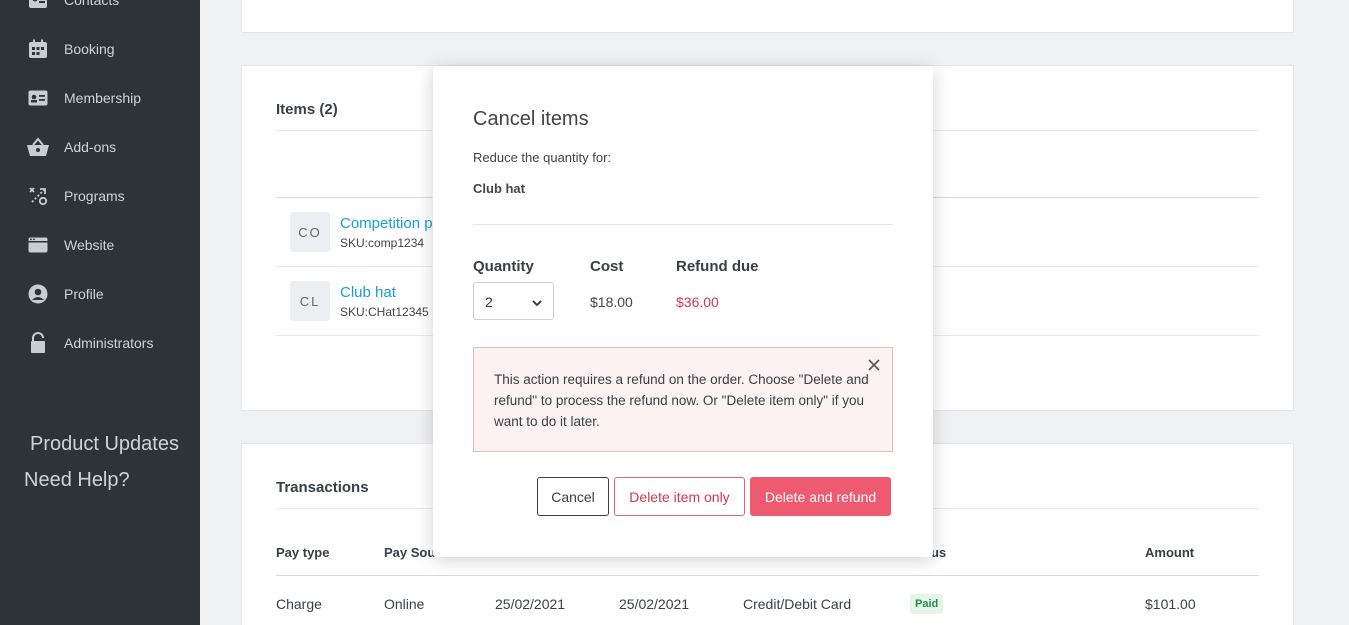 Image resolution: width=1349 pixels, height=625 pixels. I want to click on user-circle-icon, so click(38, 294).